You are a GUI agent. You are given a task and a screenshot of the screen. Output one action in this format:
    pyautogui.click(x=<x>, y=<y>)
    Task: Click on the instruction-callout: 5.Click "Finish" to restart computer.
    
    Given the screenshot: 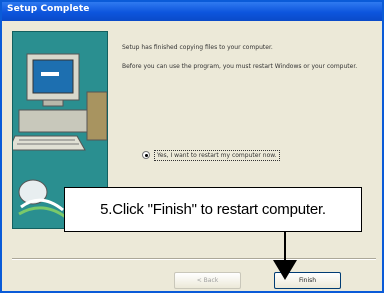 What is the action you would take?
    pyautogui.click(x=213, y=209)
    